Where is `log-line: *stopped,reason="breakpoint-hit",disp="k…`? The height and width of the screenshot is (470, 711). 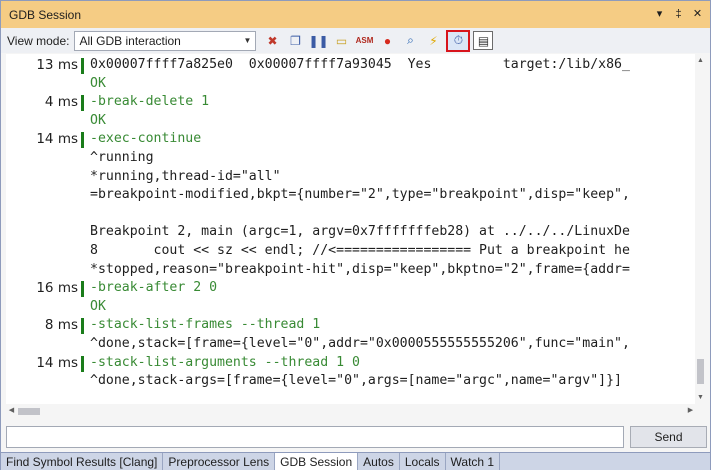
log-line: *stopped,reason="breakpoint-hit",disp="k… is located at coordinates (346, 271).